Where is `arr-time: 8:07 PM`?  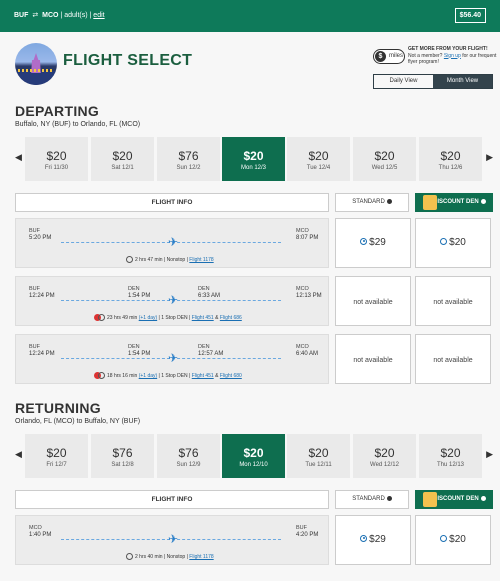 arr-time: 8:07 PM is located at coordinates (307, 238).